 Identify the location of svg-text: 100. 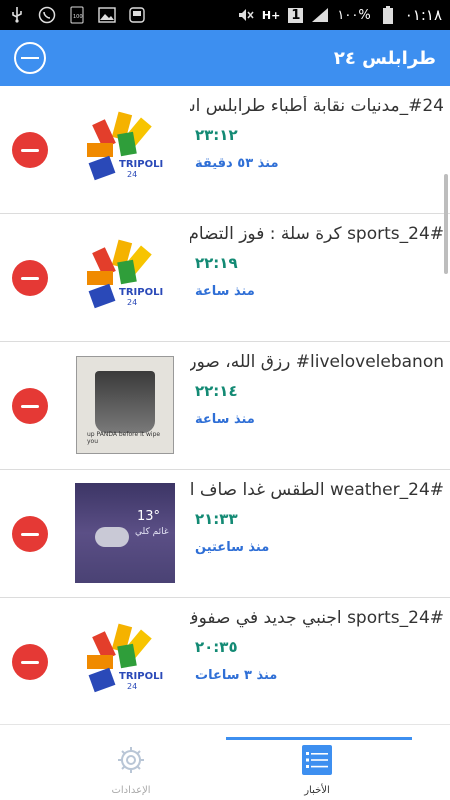
(78, 17).